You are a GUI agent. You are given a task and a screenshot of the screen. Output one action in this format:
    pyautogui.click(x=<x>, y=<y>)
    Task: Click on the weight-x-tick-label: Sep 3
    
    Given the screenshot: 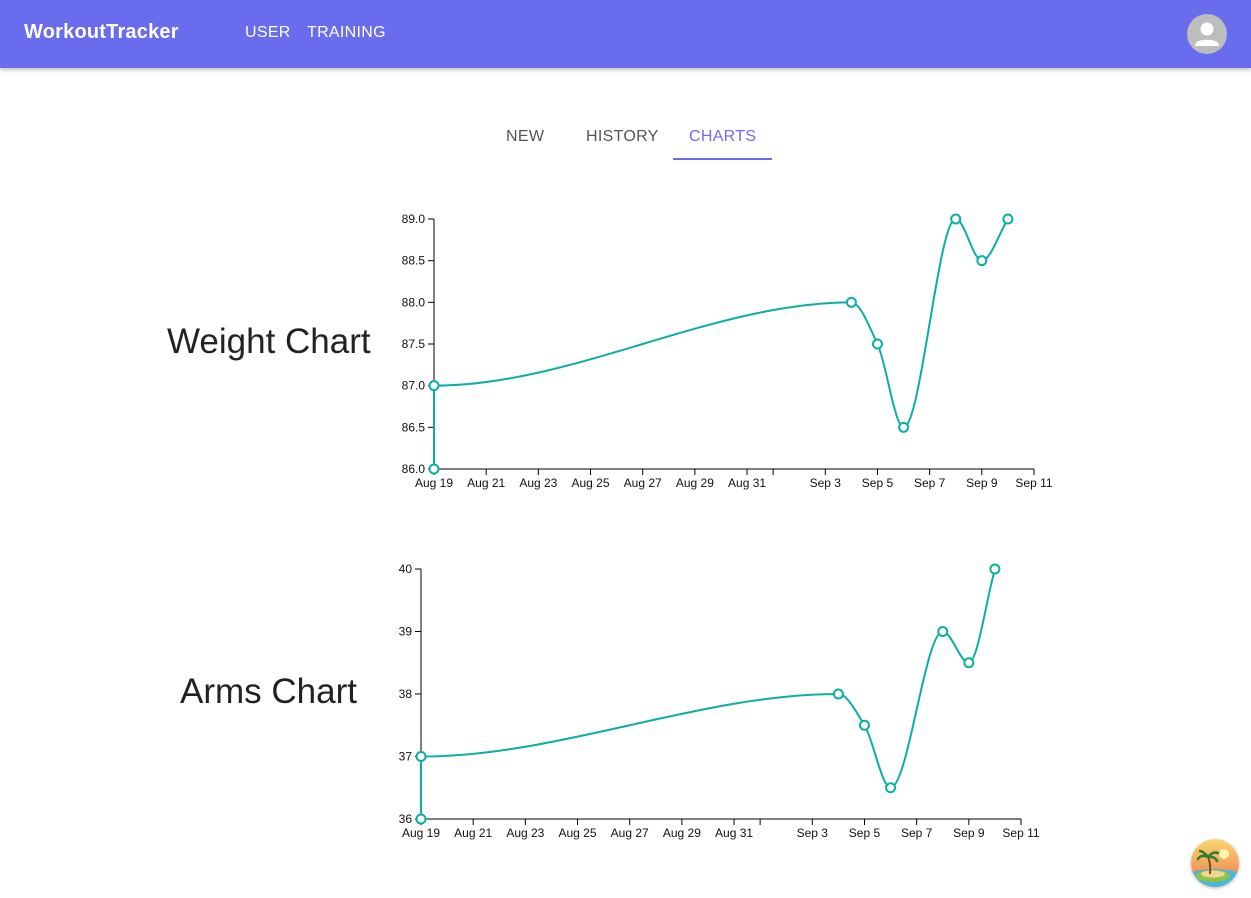 What is the action you would take?
    pyautogui.click(x=826, y=483)
    